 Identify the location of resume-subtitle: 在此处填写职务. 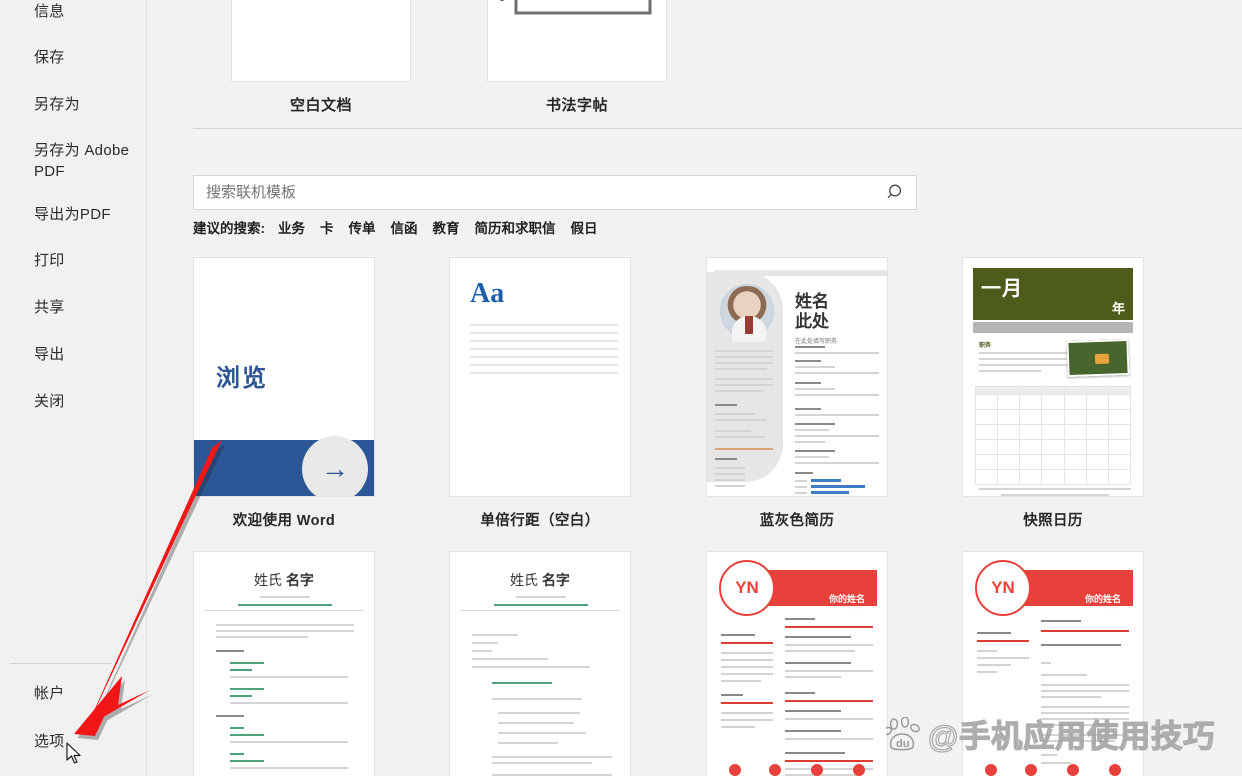
(816, 342).